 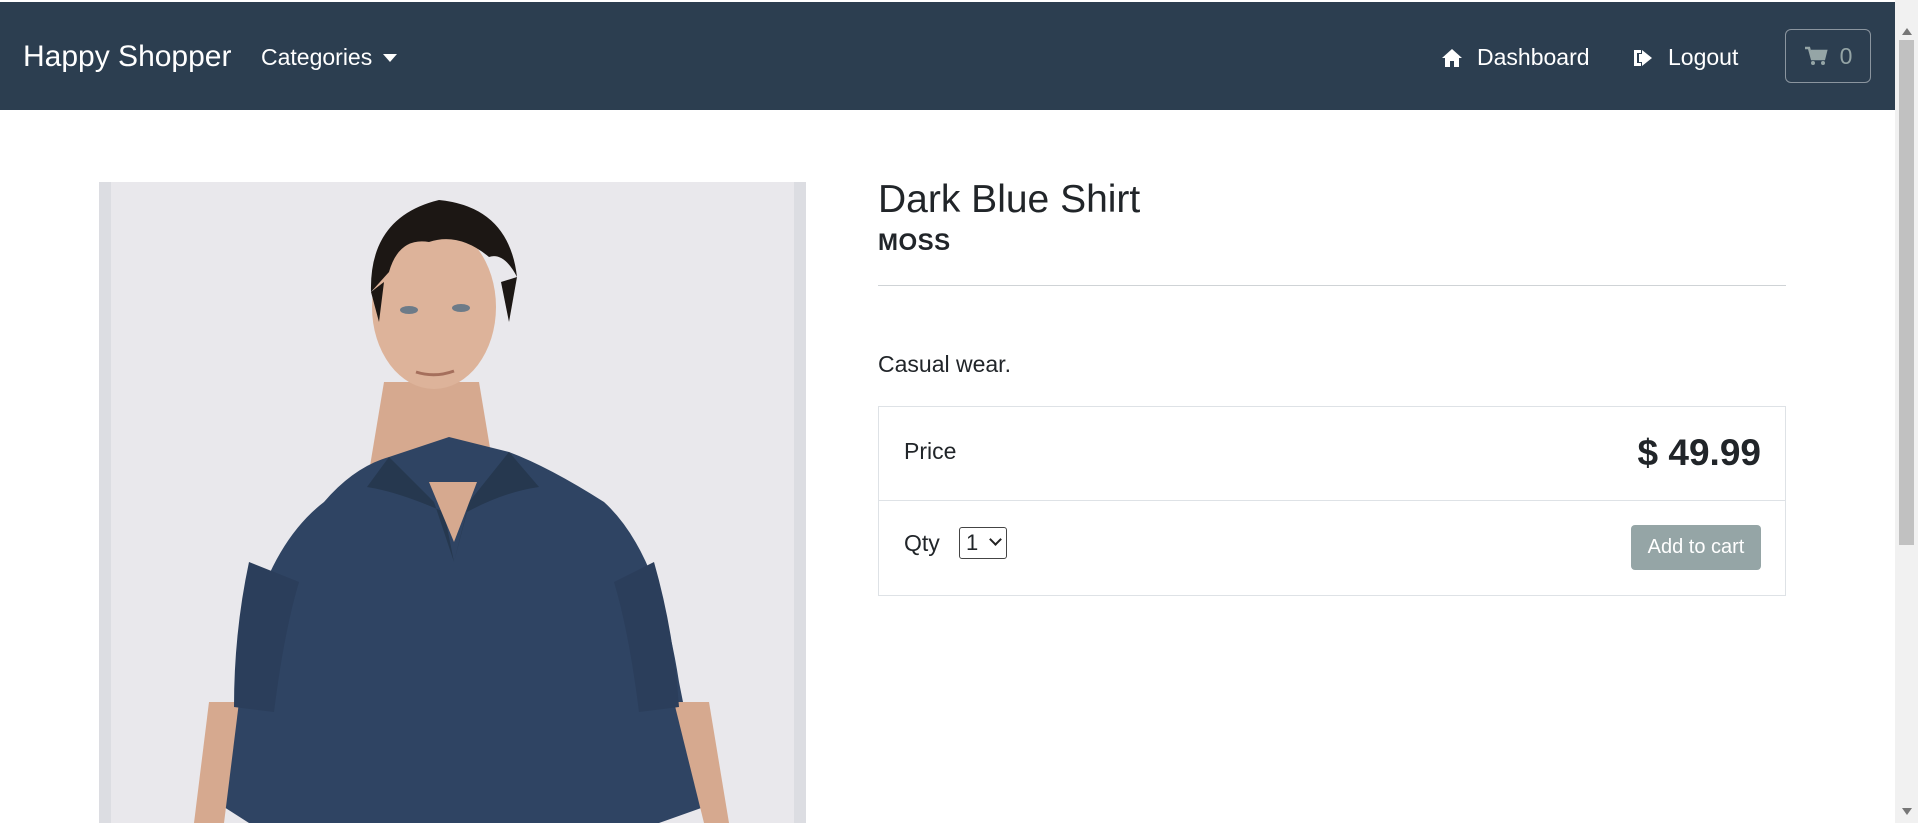 I want to click on scroll-down-arrow-icon, so click(x=1907, y=811).